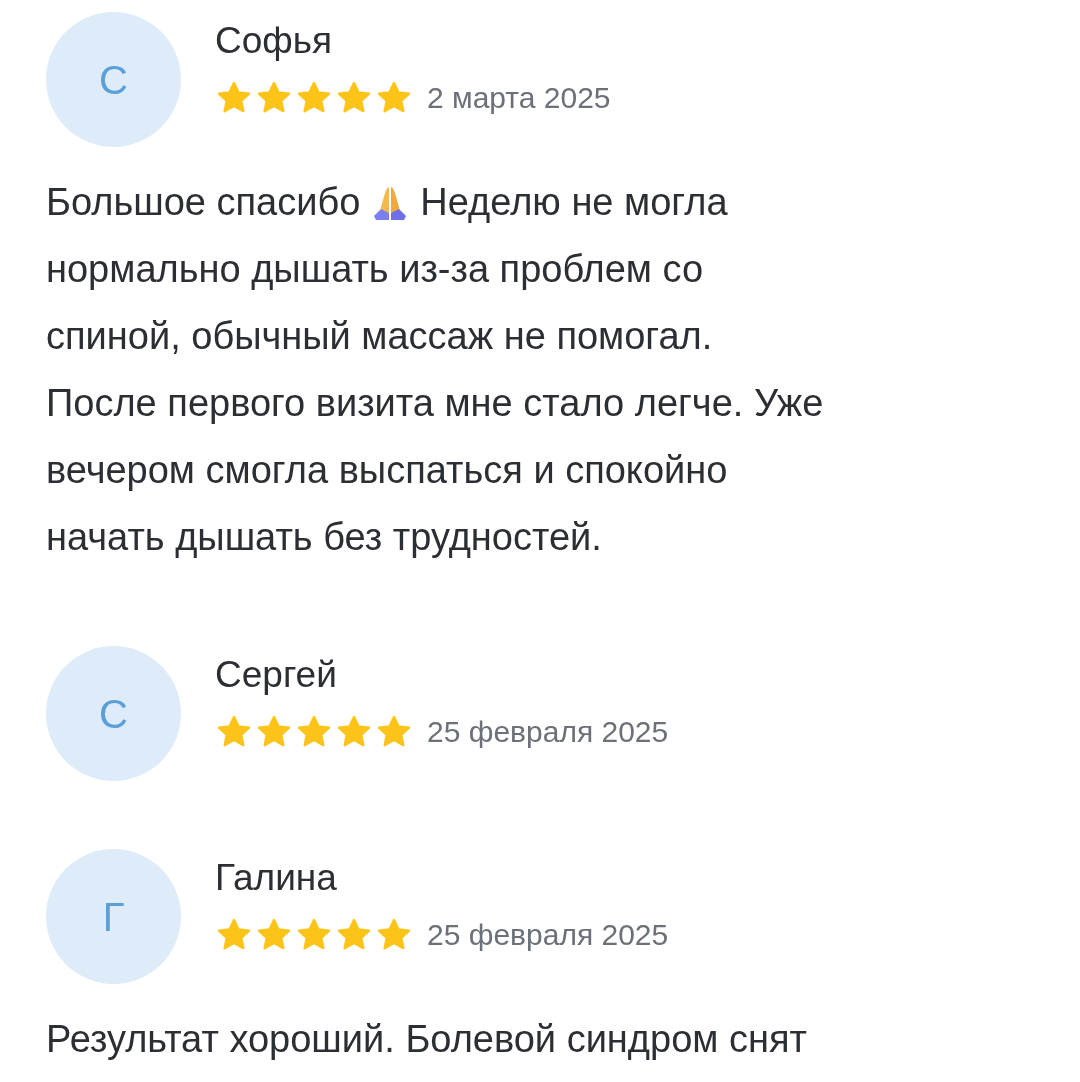  I want to click on review-text: Неделю не могла, so click(574, 202).